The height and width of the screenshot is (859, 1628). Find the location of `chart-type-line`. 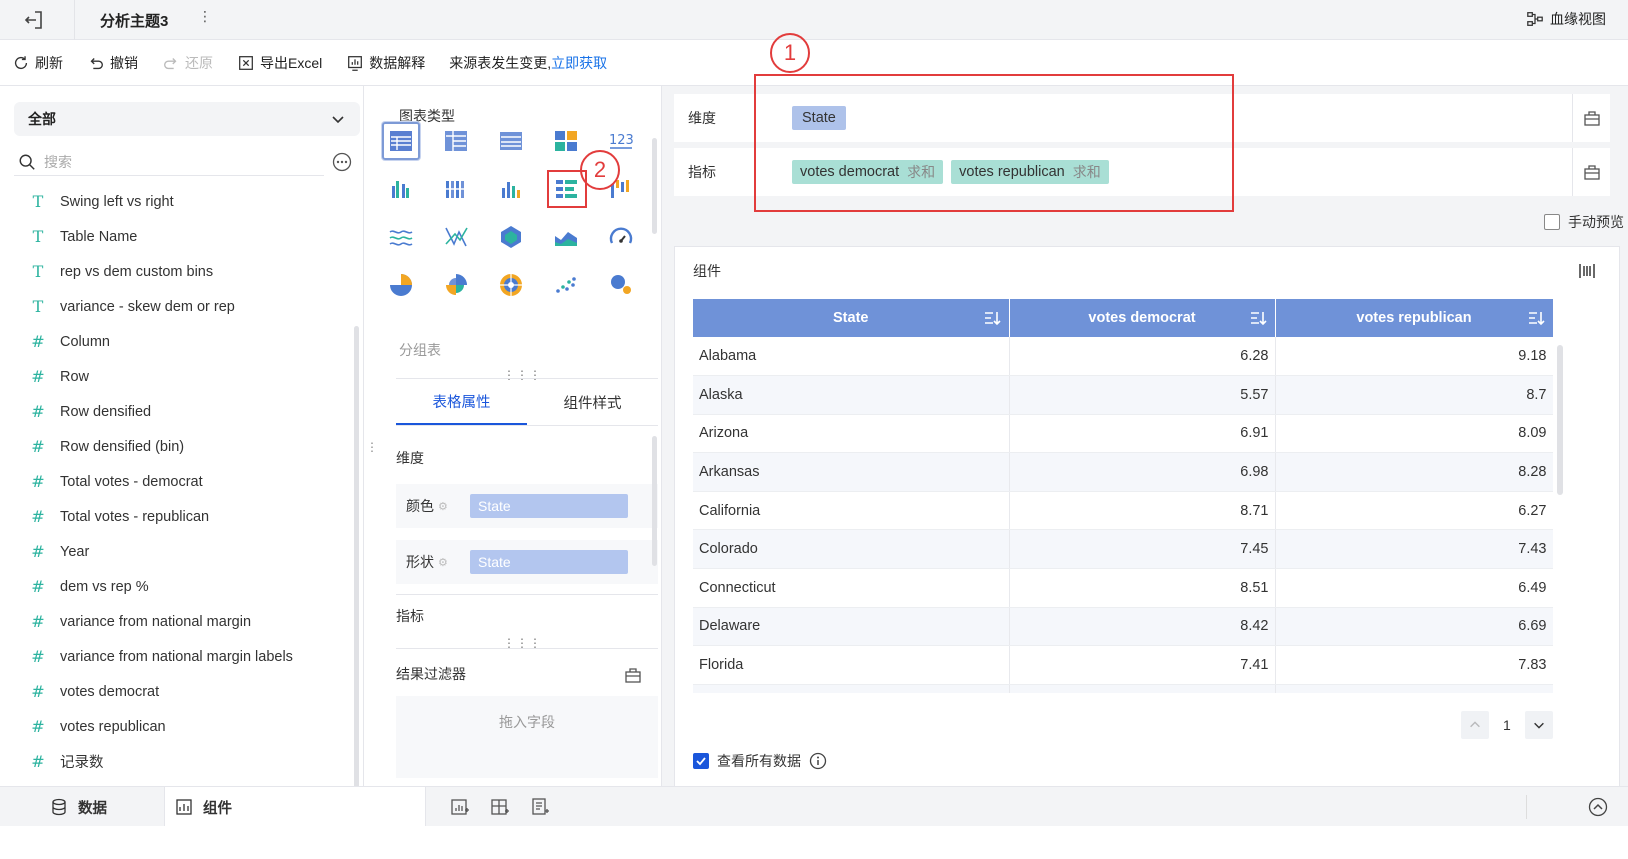

chart-type-line is located at coordinates (401, 237).